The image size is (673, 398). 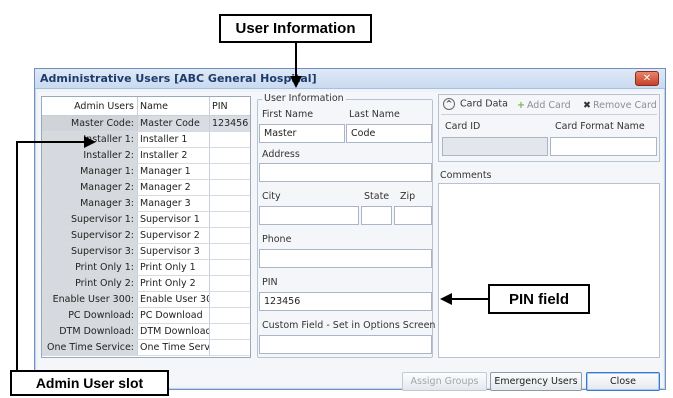 What do you see at coordinates (173, 171) in the screenshot?
I see `admin-user-name: Manager 1` at bounding box center [173, 171].